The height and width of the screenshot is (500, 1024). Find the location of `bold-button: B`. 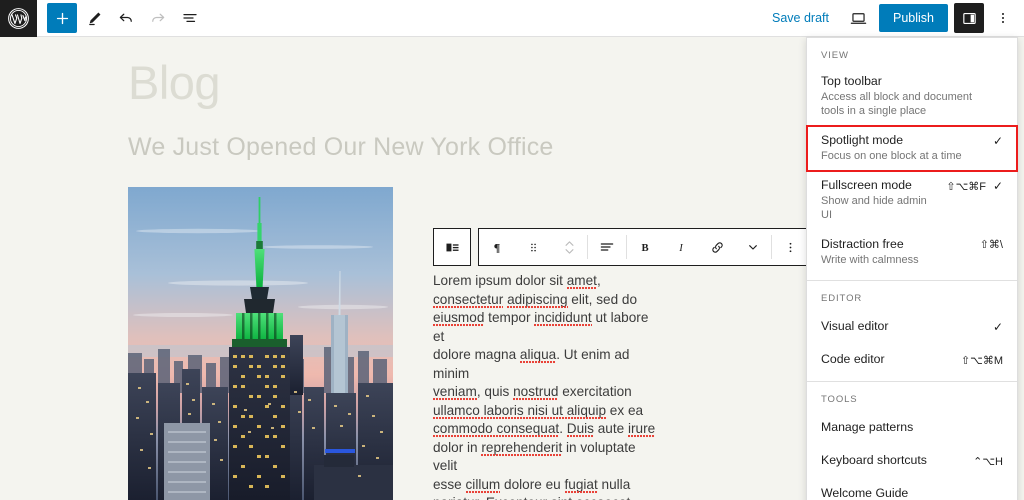

bold-button: B is located at coordinates (645, 247).